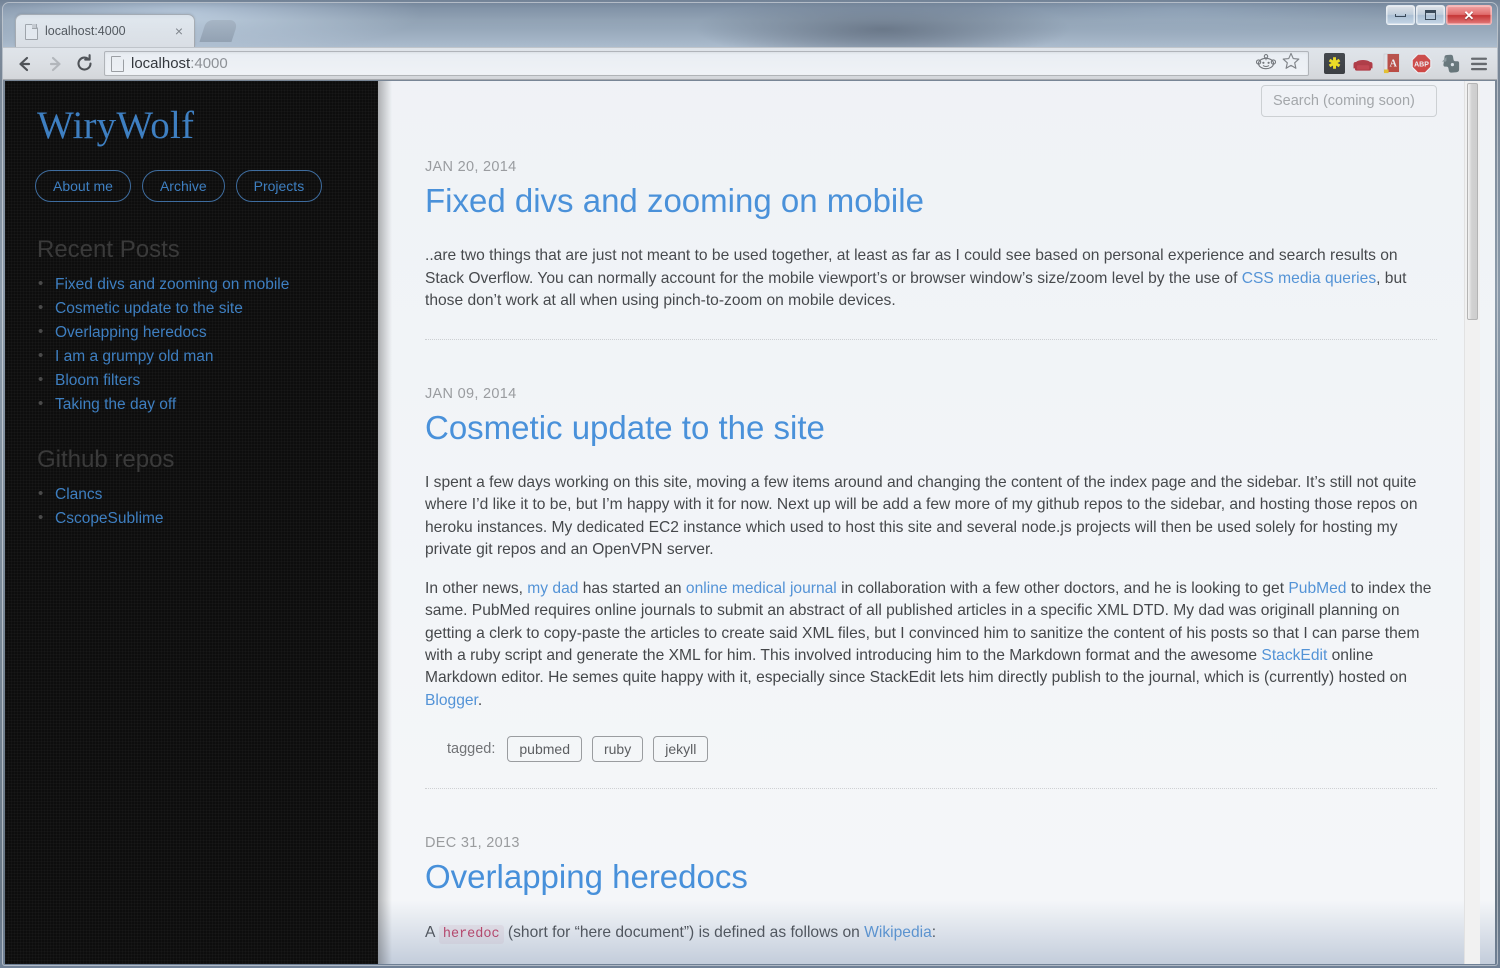  Describe the element at coordinates (85, 31) in the screenshot. I see `tab-title: localhost:4000` at that location.